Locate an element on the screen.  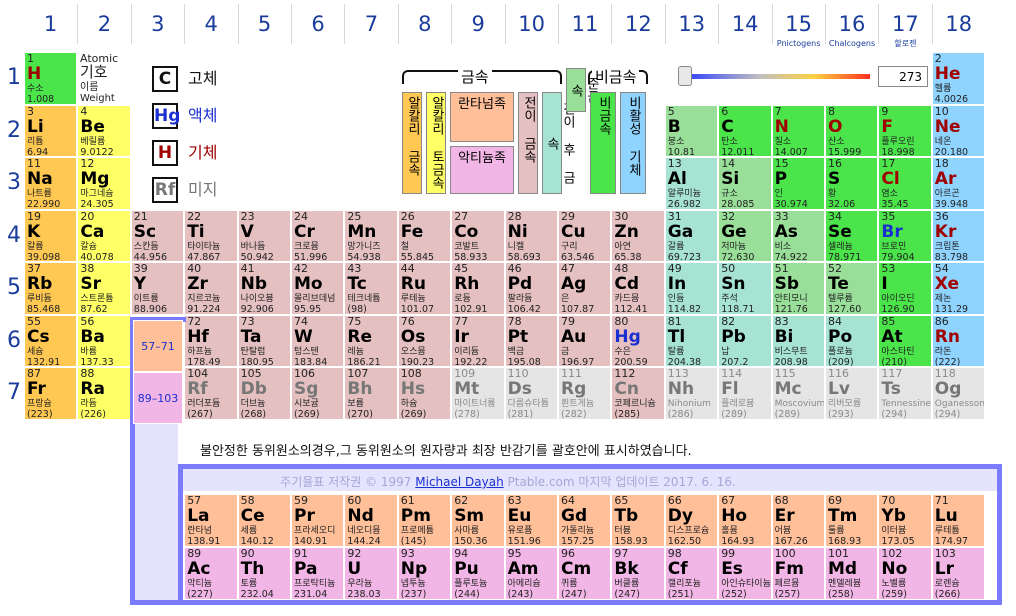
element-cell-at: 85 At 아스타틴 (210) is located at coordinates (905, 340).